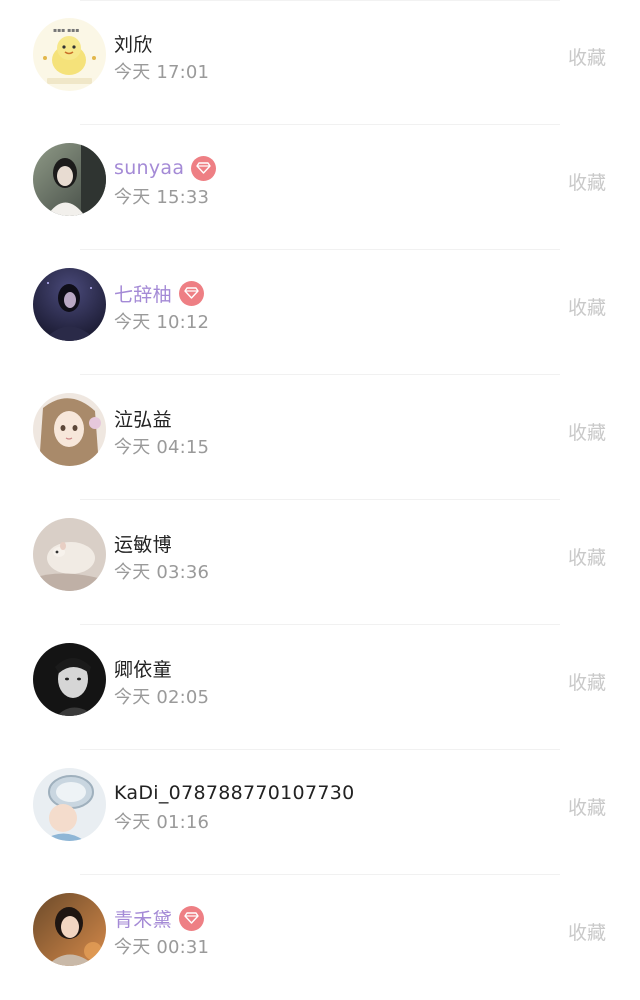 The image size is (640, 1000). I want to click on name-line: 泣弘益, so click(143, 418).